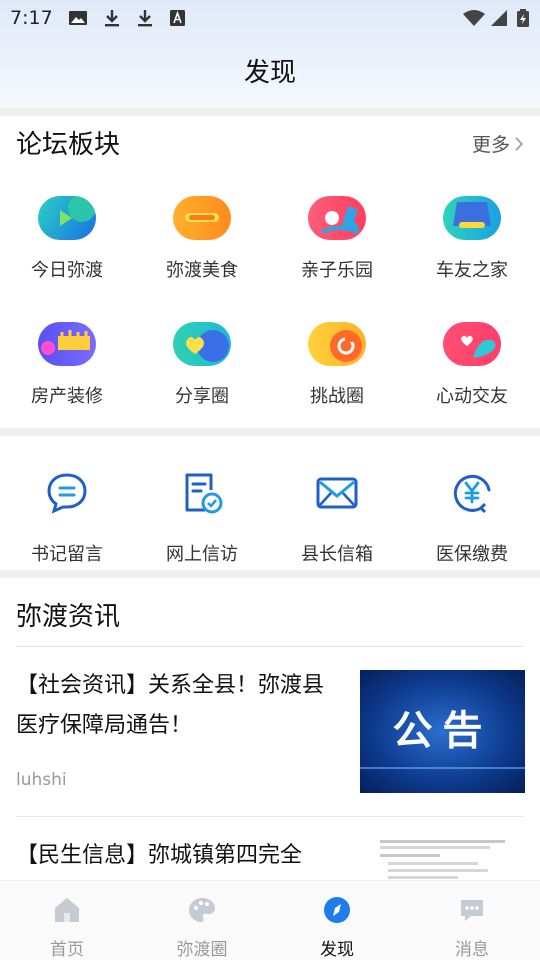  I want to click on top-header: 7:17 发现, so click(270, 54).